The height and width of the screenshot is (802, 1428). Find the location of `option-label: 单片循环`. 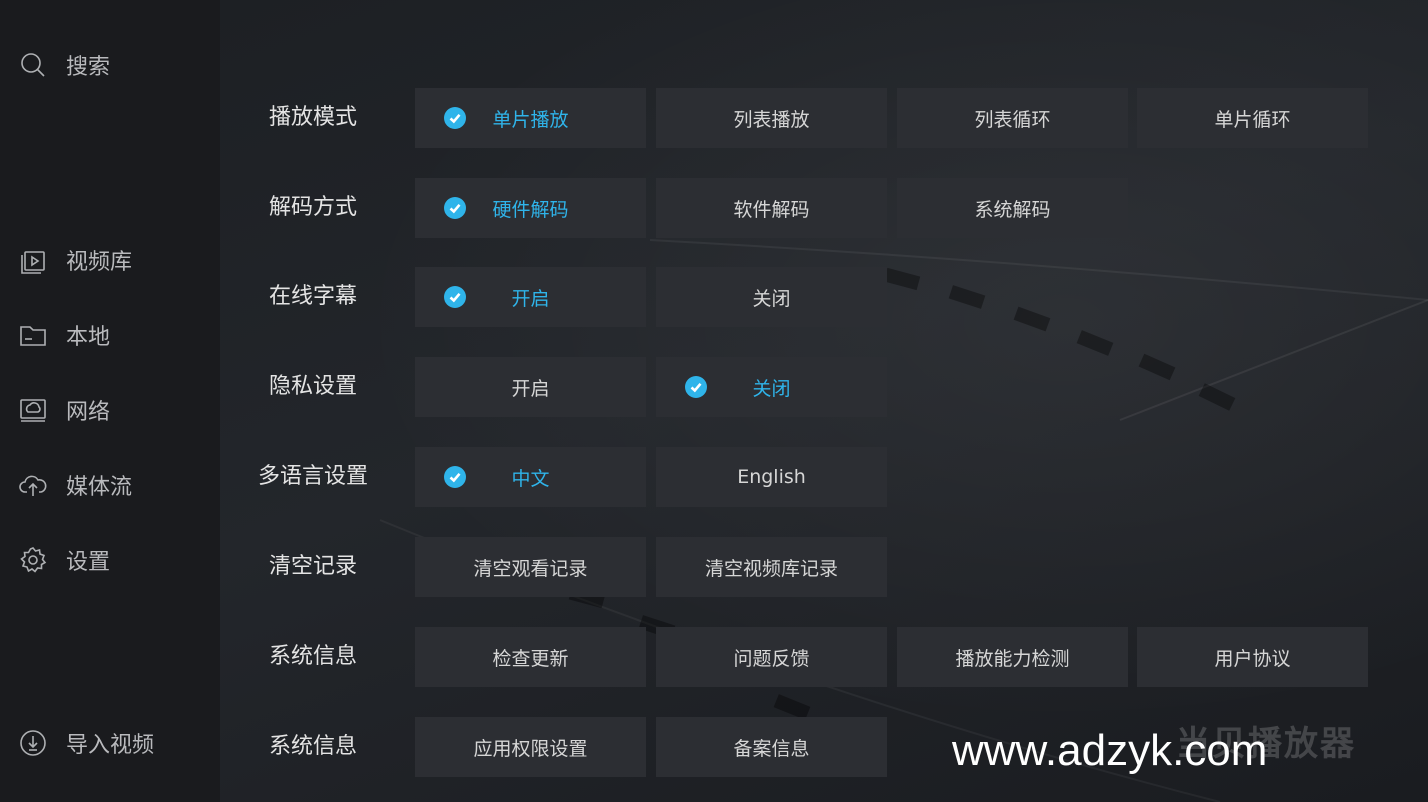

option-label: 单片循环 is located at coordinates (1252, 119).